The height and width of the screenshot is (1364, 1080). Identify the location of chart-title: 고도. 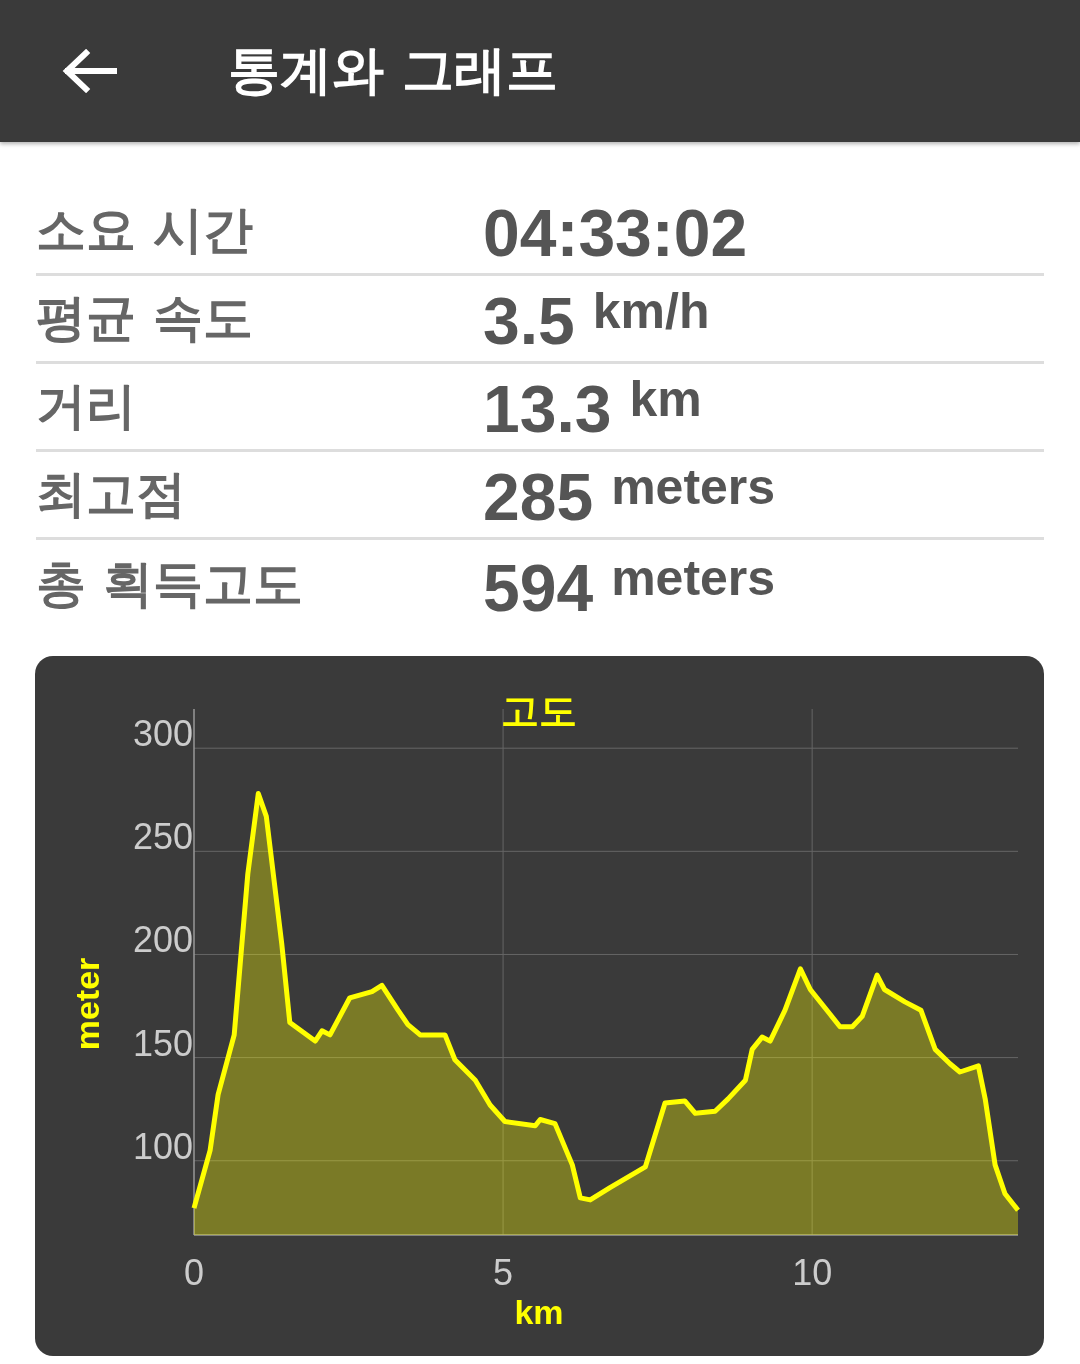
(539, 711).